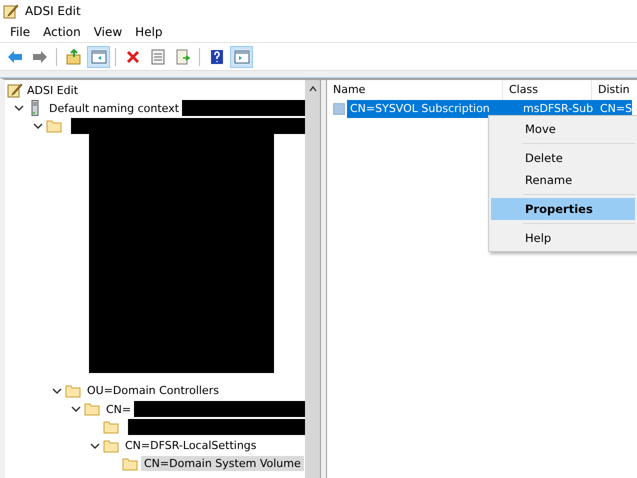  What do you see at coordinates (52, 90) in the screenshot?
I see `tree-item: ADSI Edit` at bounding box center [52, 90].